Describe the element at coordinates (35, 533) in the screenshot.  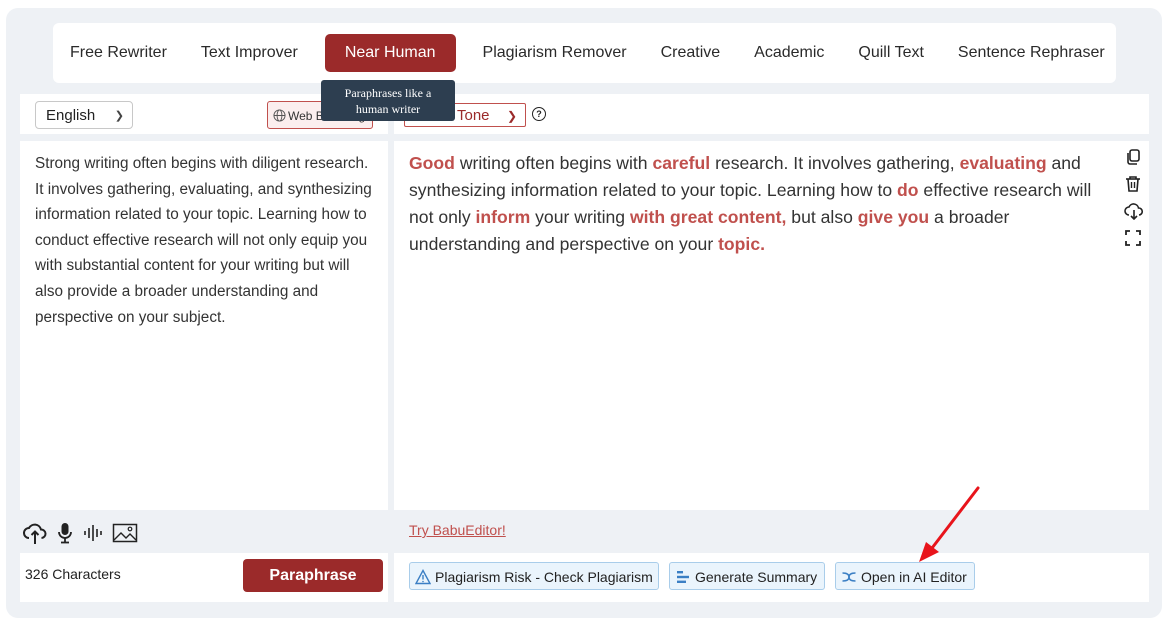
I see `cloud-upload-icon` at that location.